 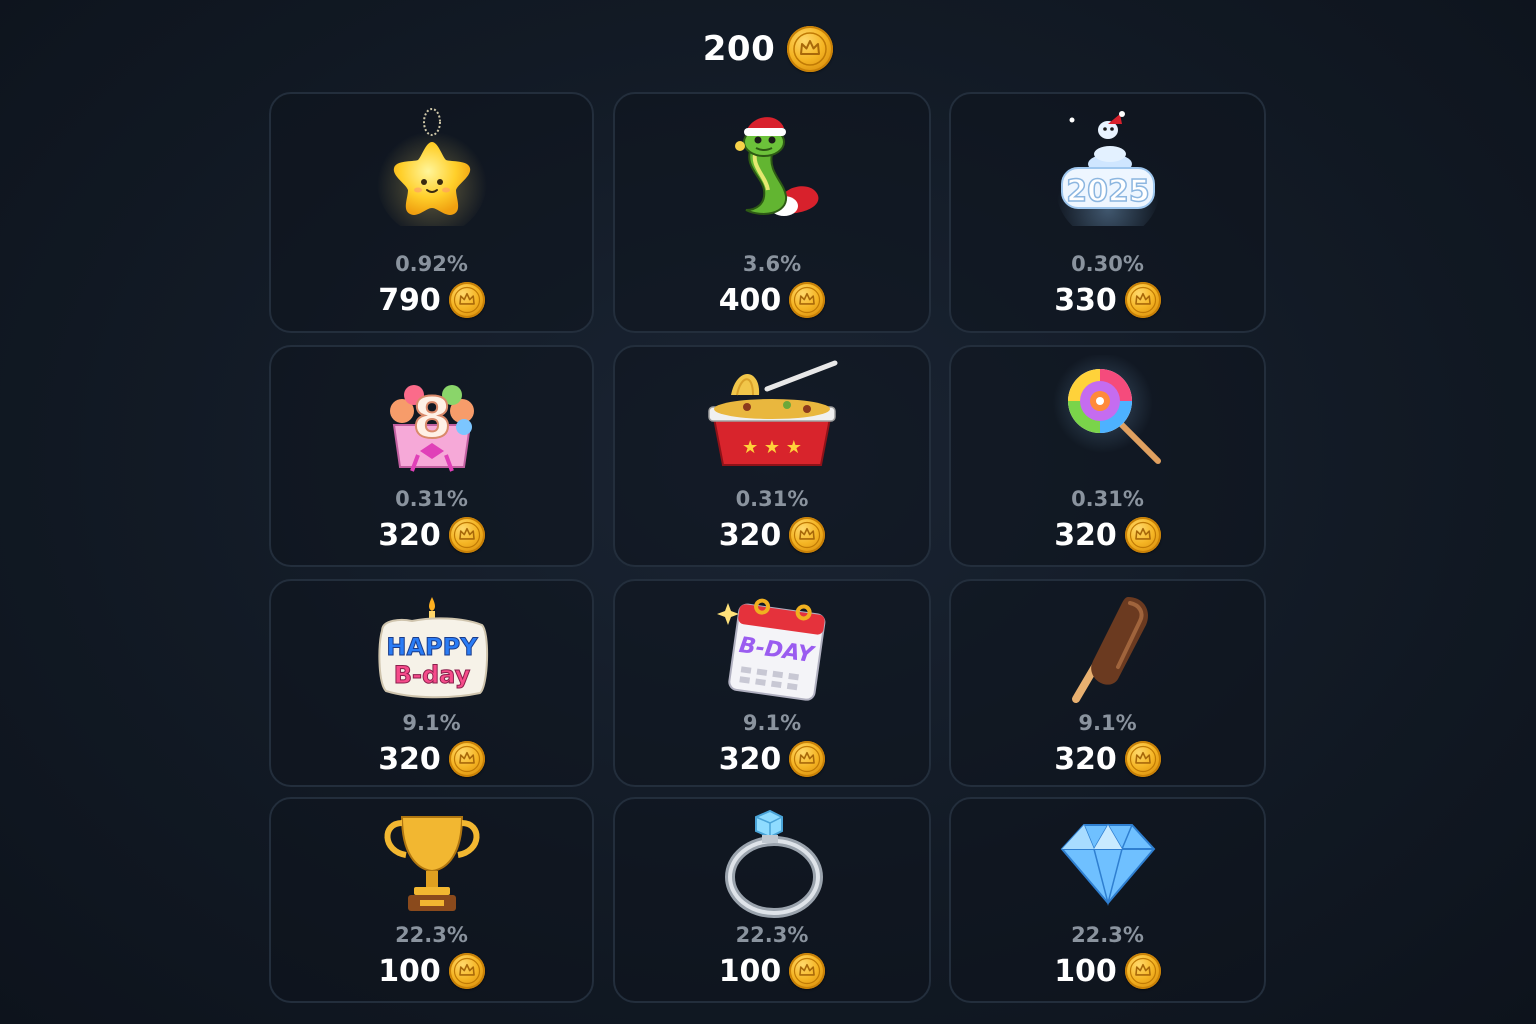 What do you see at coordinates (772, 264) in the screenshot?
I see `drop-chance: 3.6%` at bounding box center [772, 264].